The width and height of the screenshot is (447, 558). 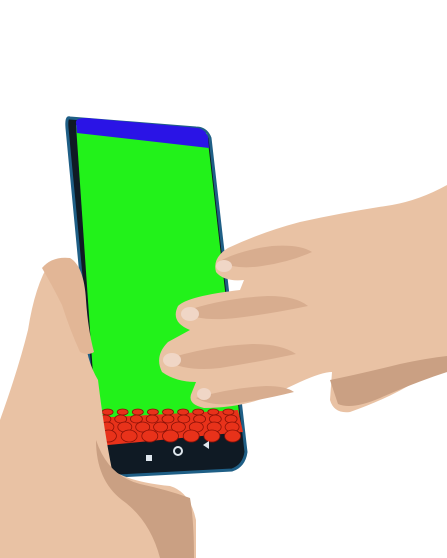 What do you see at coordinates (172, 360) in the screenshot?
I see `ring-fingernail` at bounding box center [172, 360].